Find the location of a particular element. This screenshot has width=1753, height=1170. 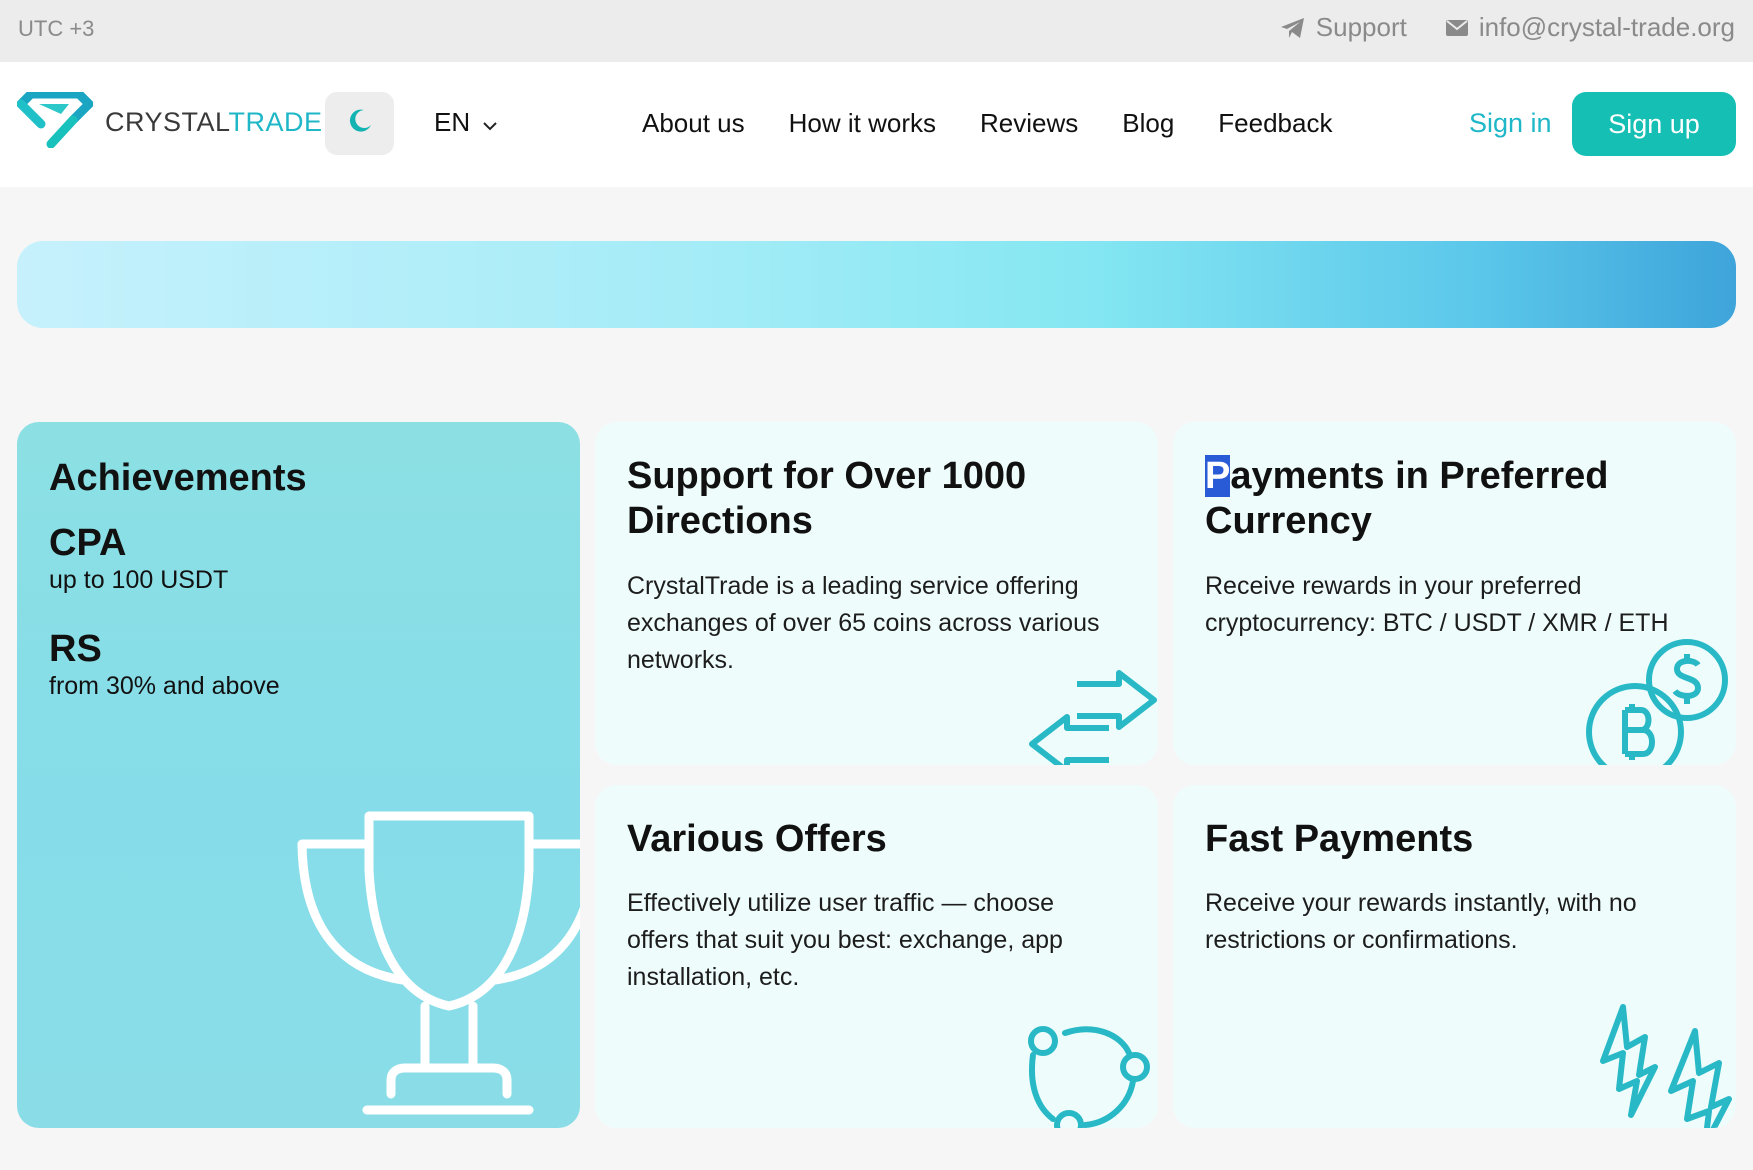

top-utility-bar: UTC +3 Support info@crystal-trade.org is located at coordinates (876, 31).